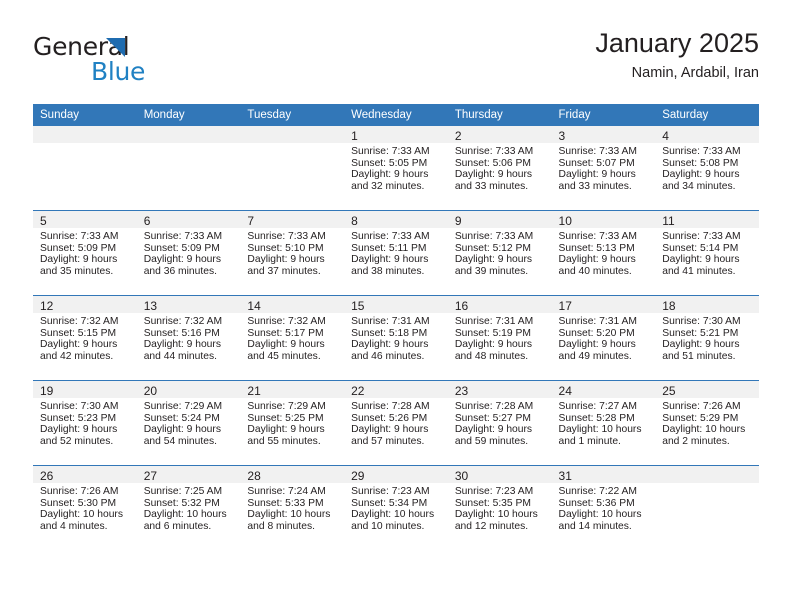  I want to click on day-number: 5, so click(43, 221).